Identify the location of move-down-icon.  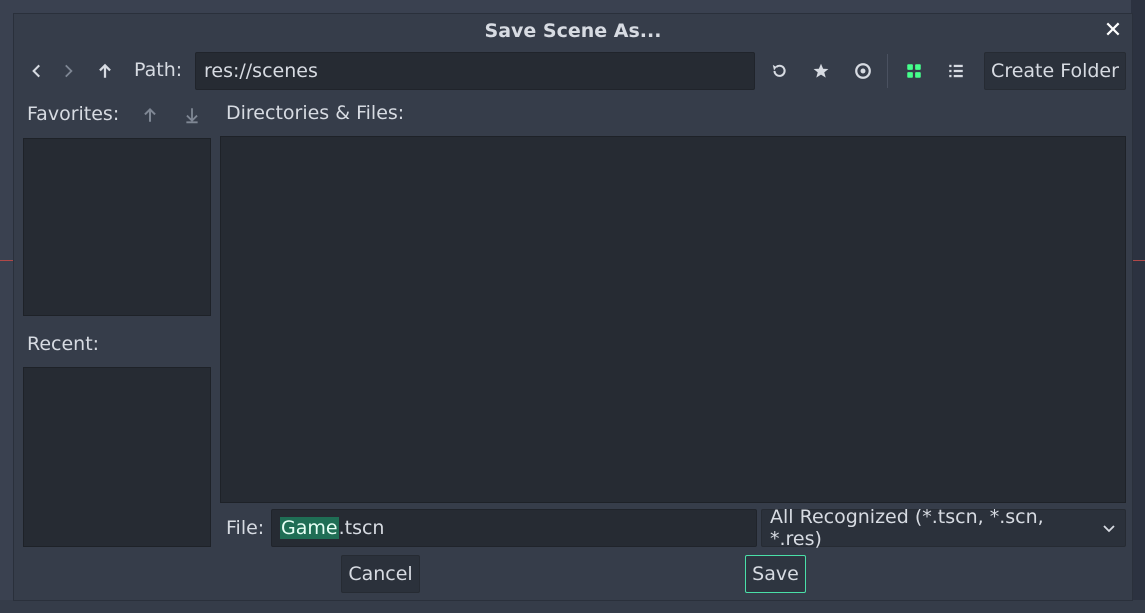
(192, 116).